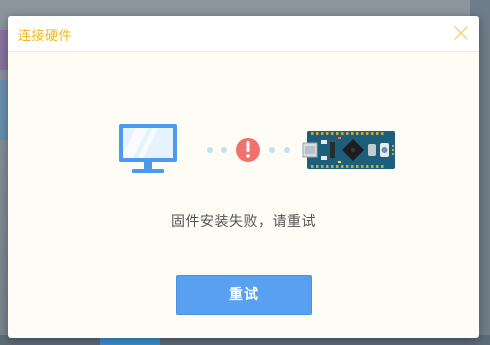 This screenshot has height=345, width=490. I want to click on monitor-icon, so click(148, 148).